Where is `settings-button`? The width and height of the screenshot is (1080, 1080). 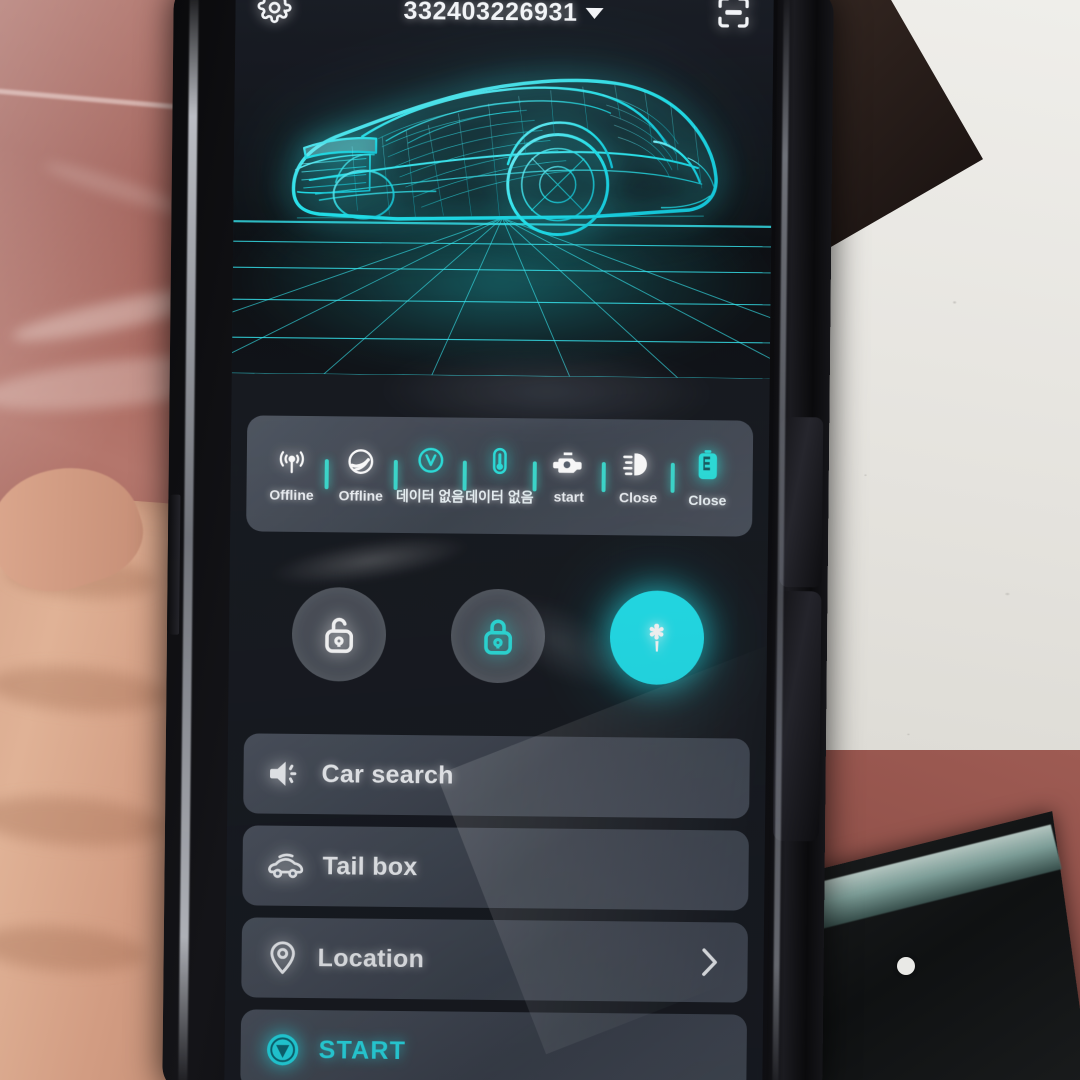
settings-button is located at coordinates (274, 14).